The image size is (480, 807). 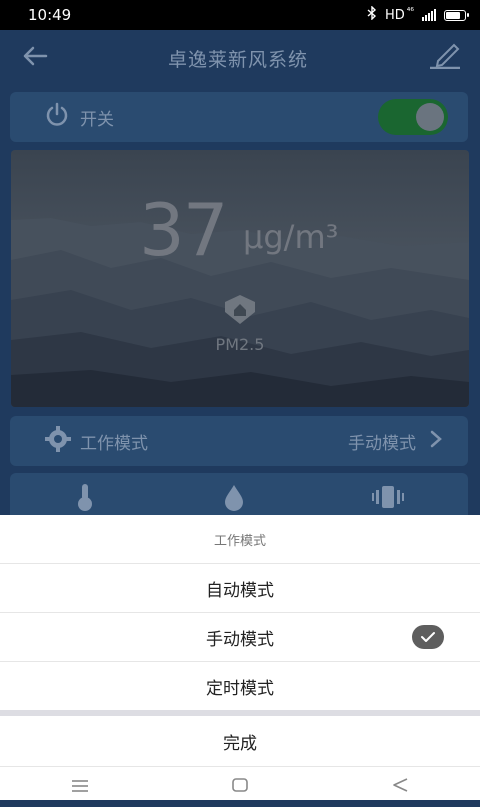 I want to click on status-bar: 10:49 HD ⁴⁶, so click(x=240, y=15).